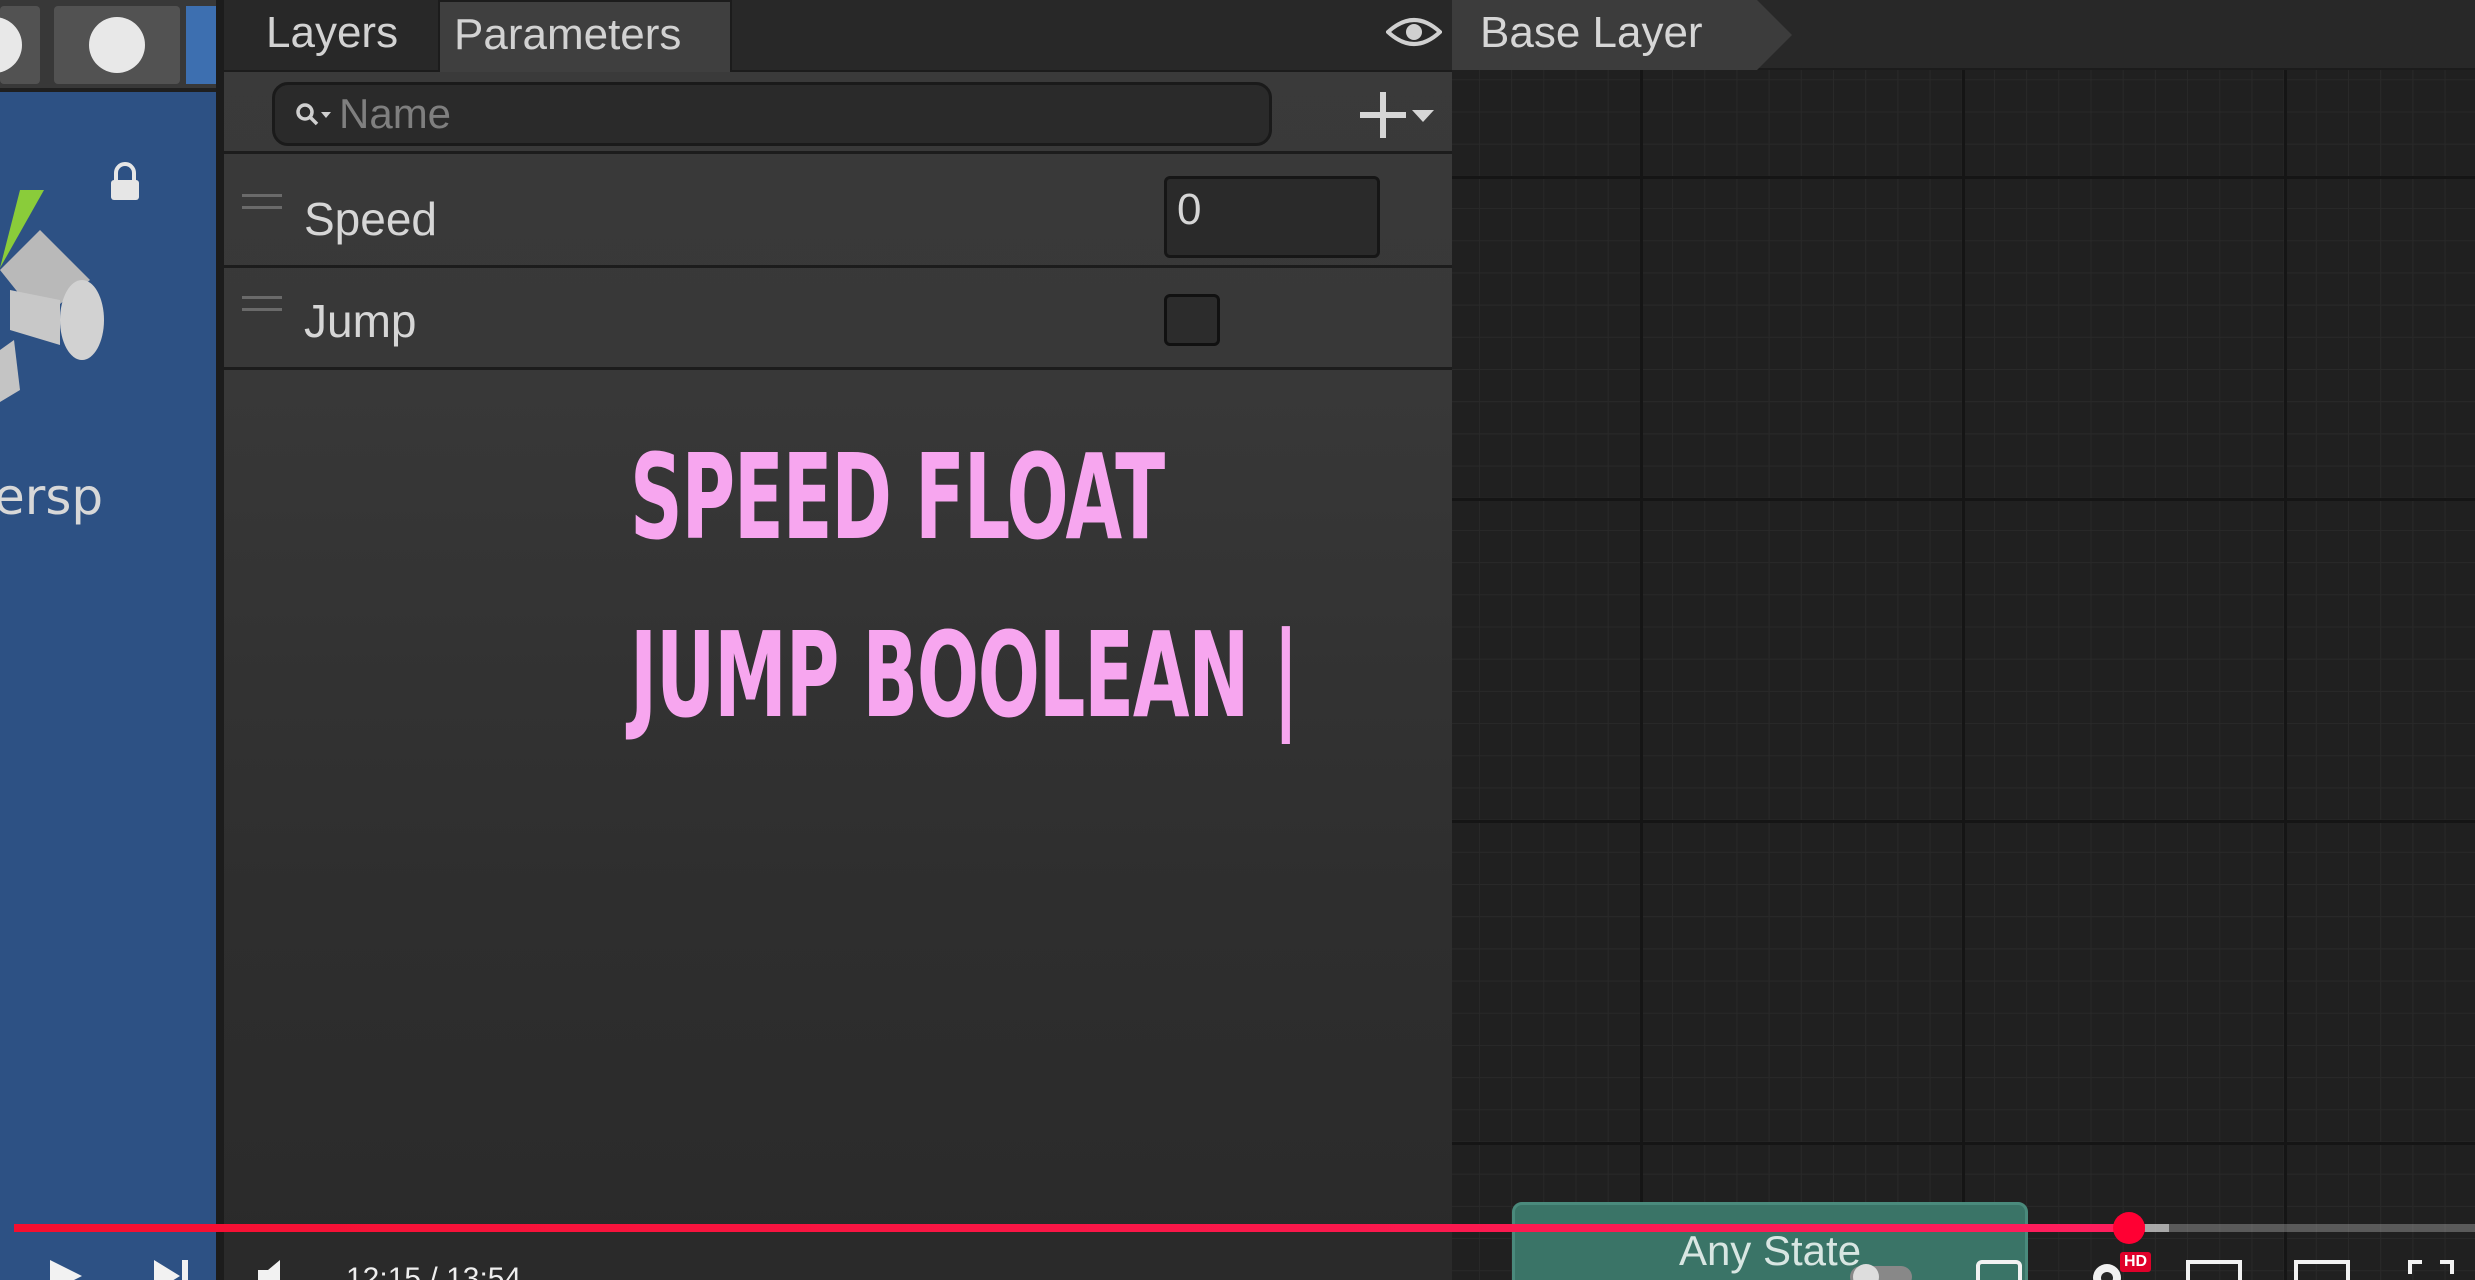 This screenshot has height=1280, width=2475. I want to click on speed-value-field: 0, so click(1272, 217).